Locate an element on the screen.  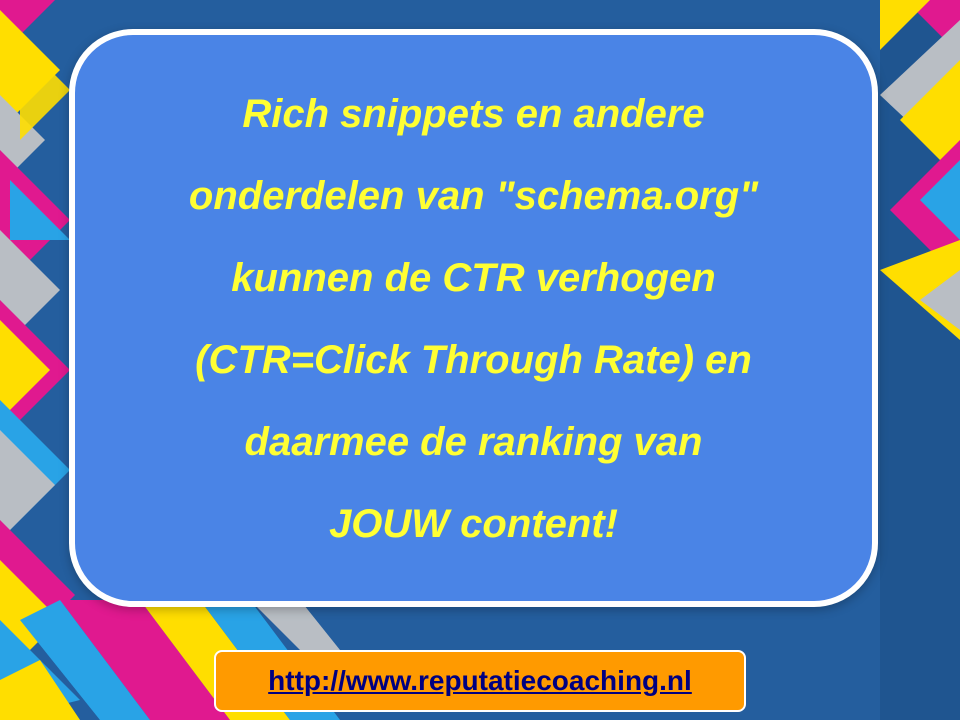
message-line: kunnen de CTR verhogen is located at coordinates (473, 278).